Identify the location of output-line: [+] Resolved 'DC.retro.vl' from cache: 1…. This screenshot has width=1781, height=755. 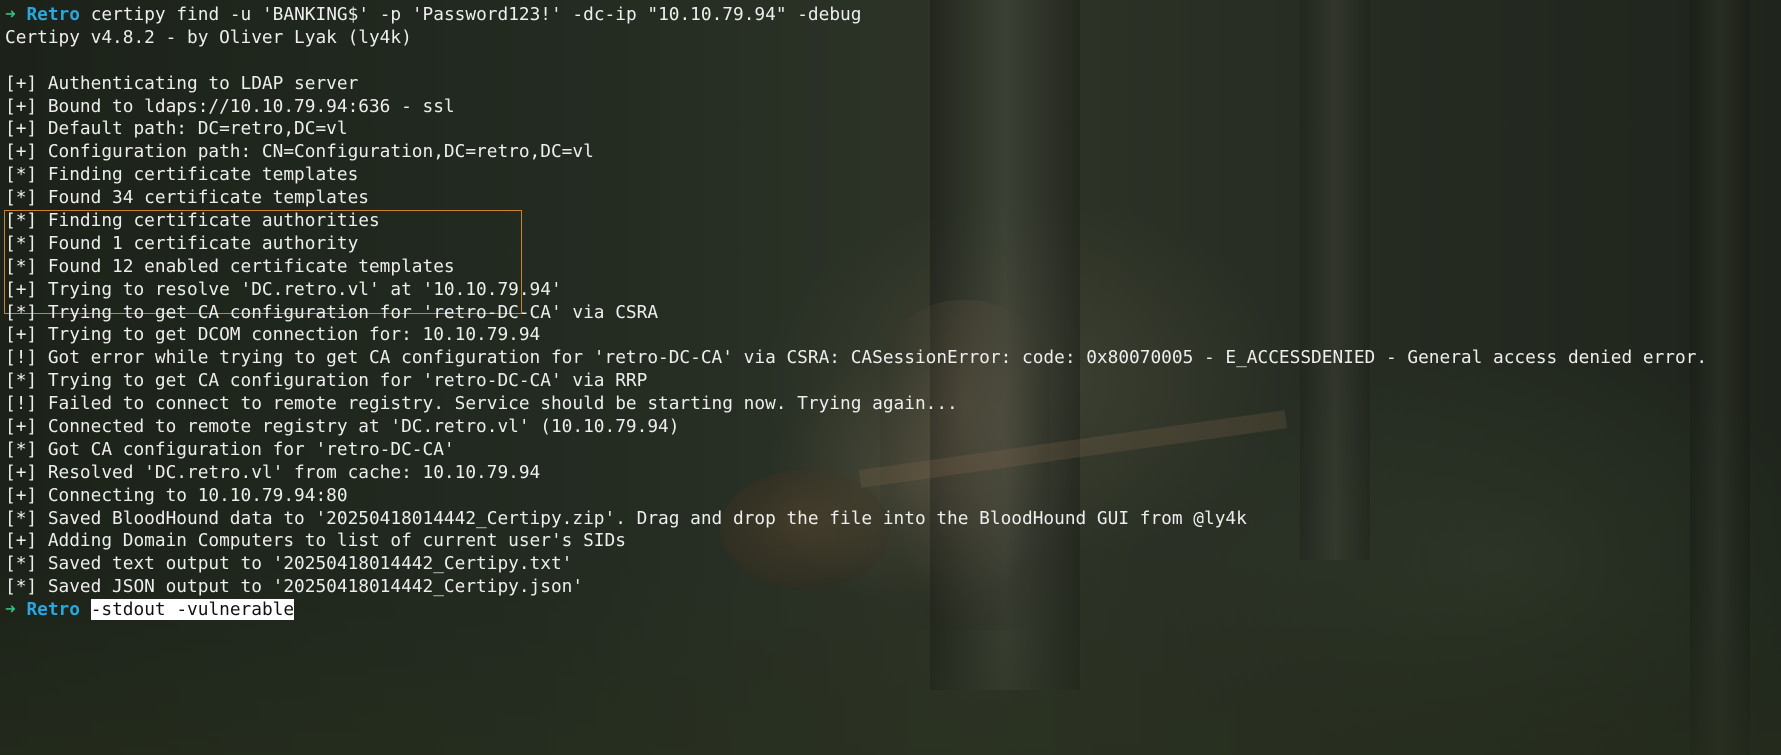
(273, 472).